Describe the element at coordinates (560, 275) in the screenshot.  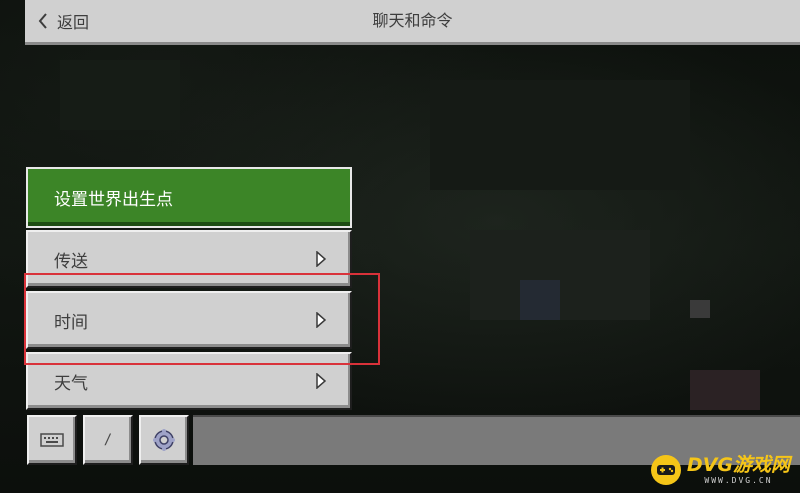
I see `background-terrain` at that location.